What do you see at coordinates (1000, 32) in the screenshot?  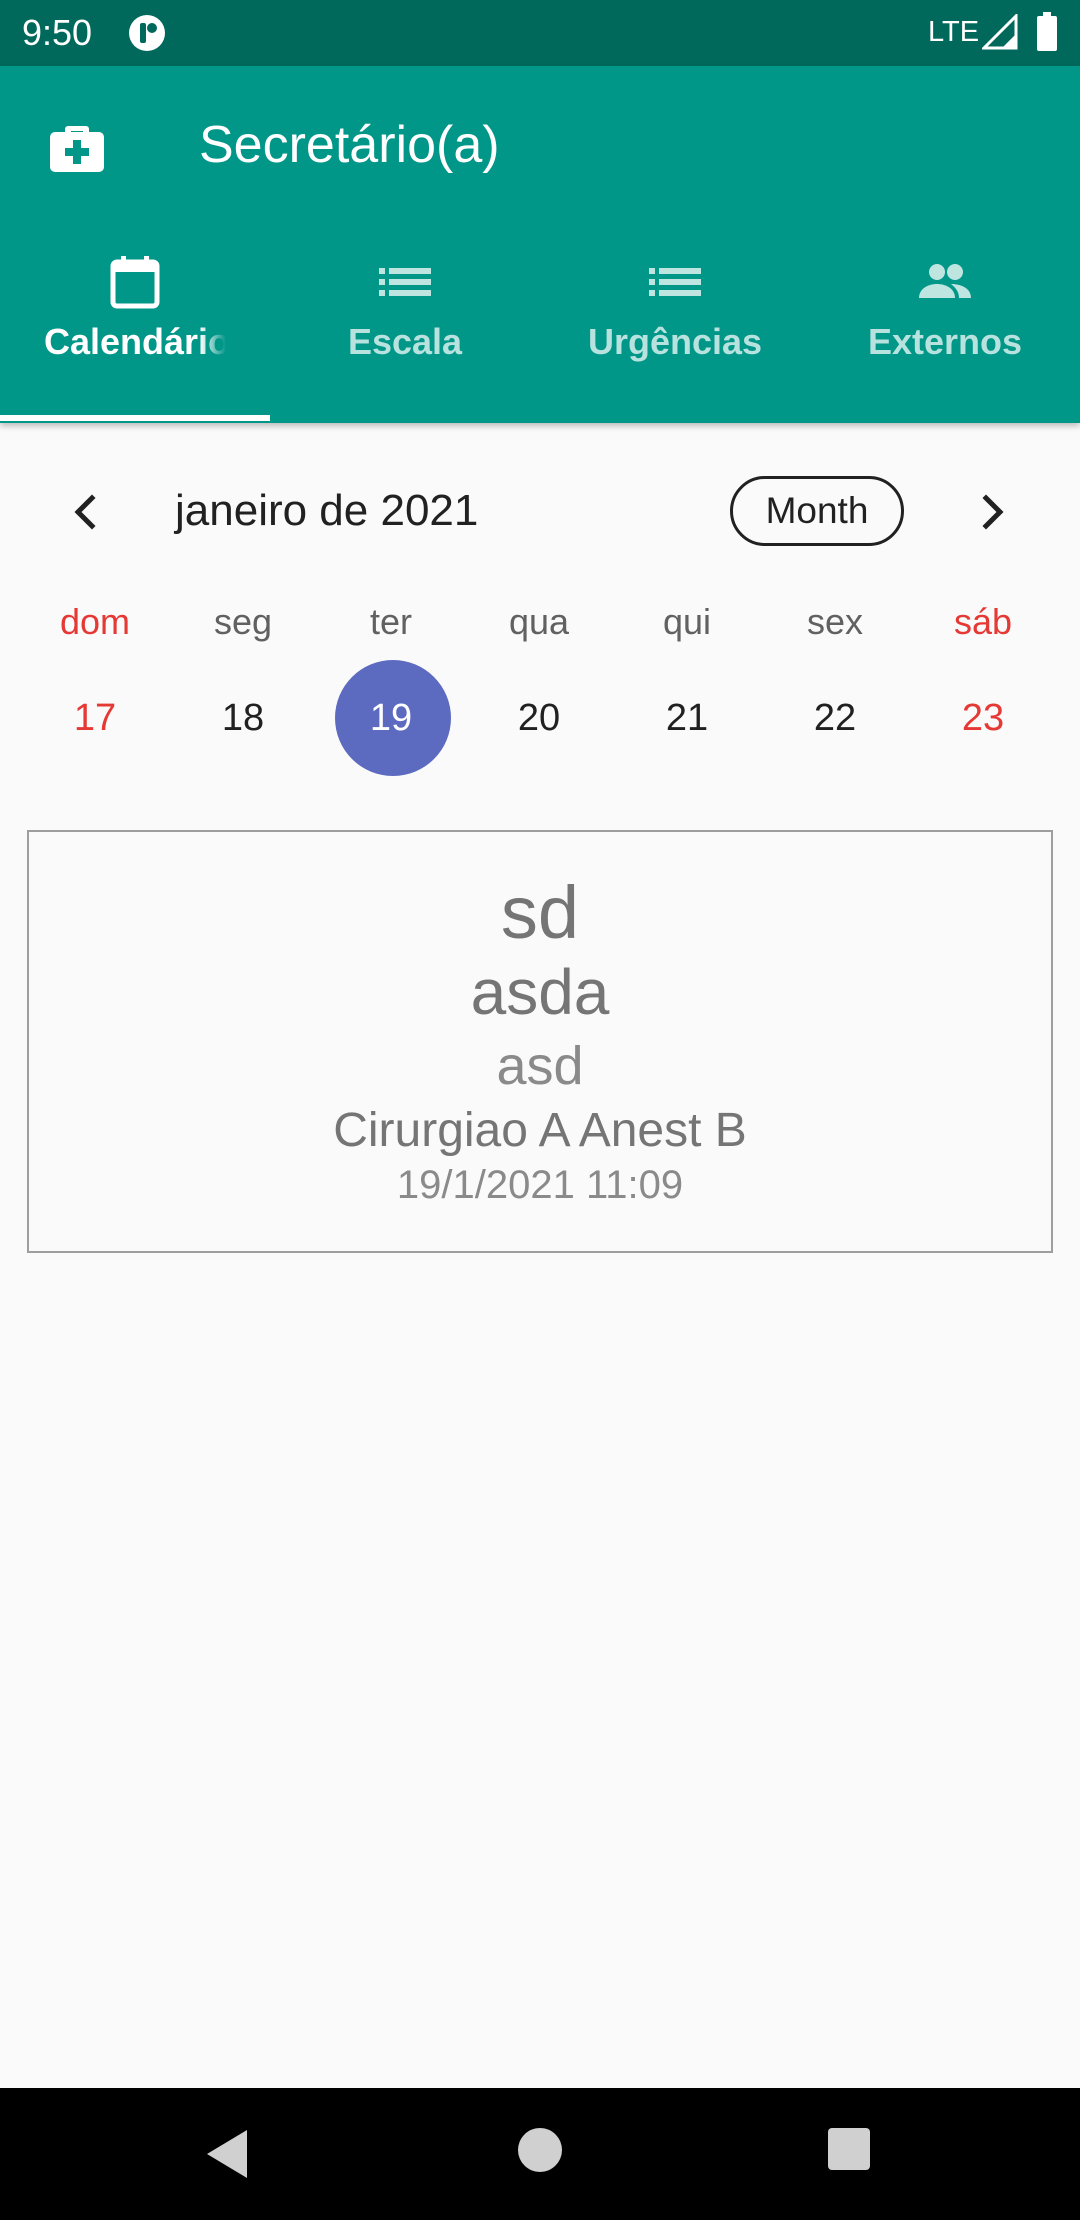 I see `signal-icon` at bounding box center [1000, 32].